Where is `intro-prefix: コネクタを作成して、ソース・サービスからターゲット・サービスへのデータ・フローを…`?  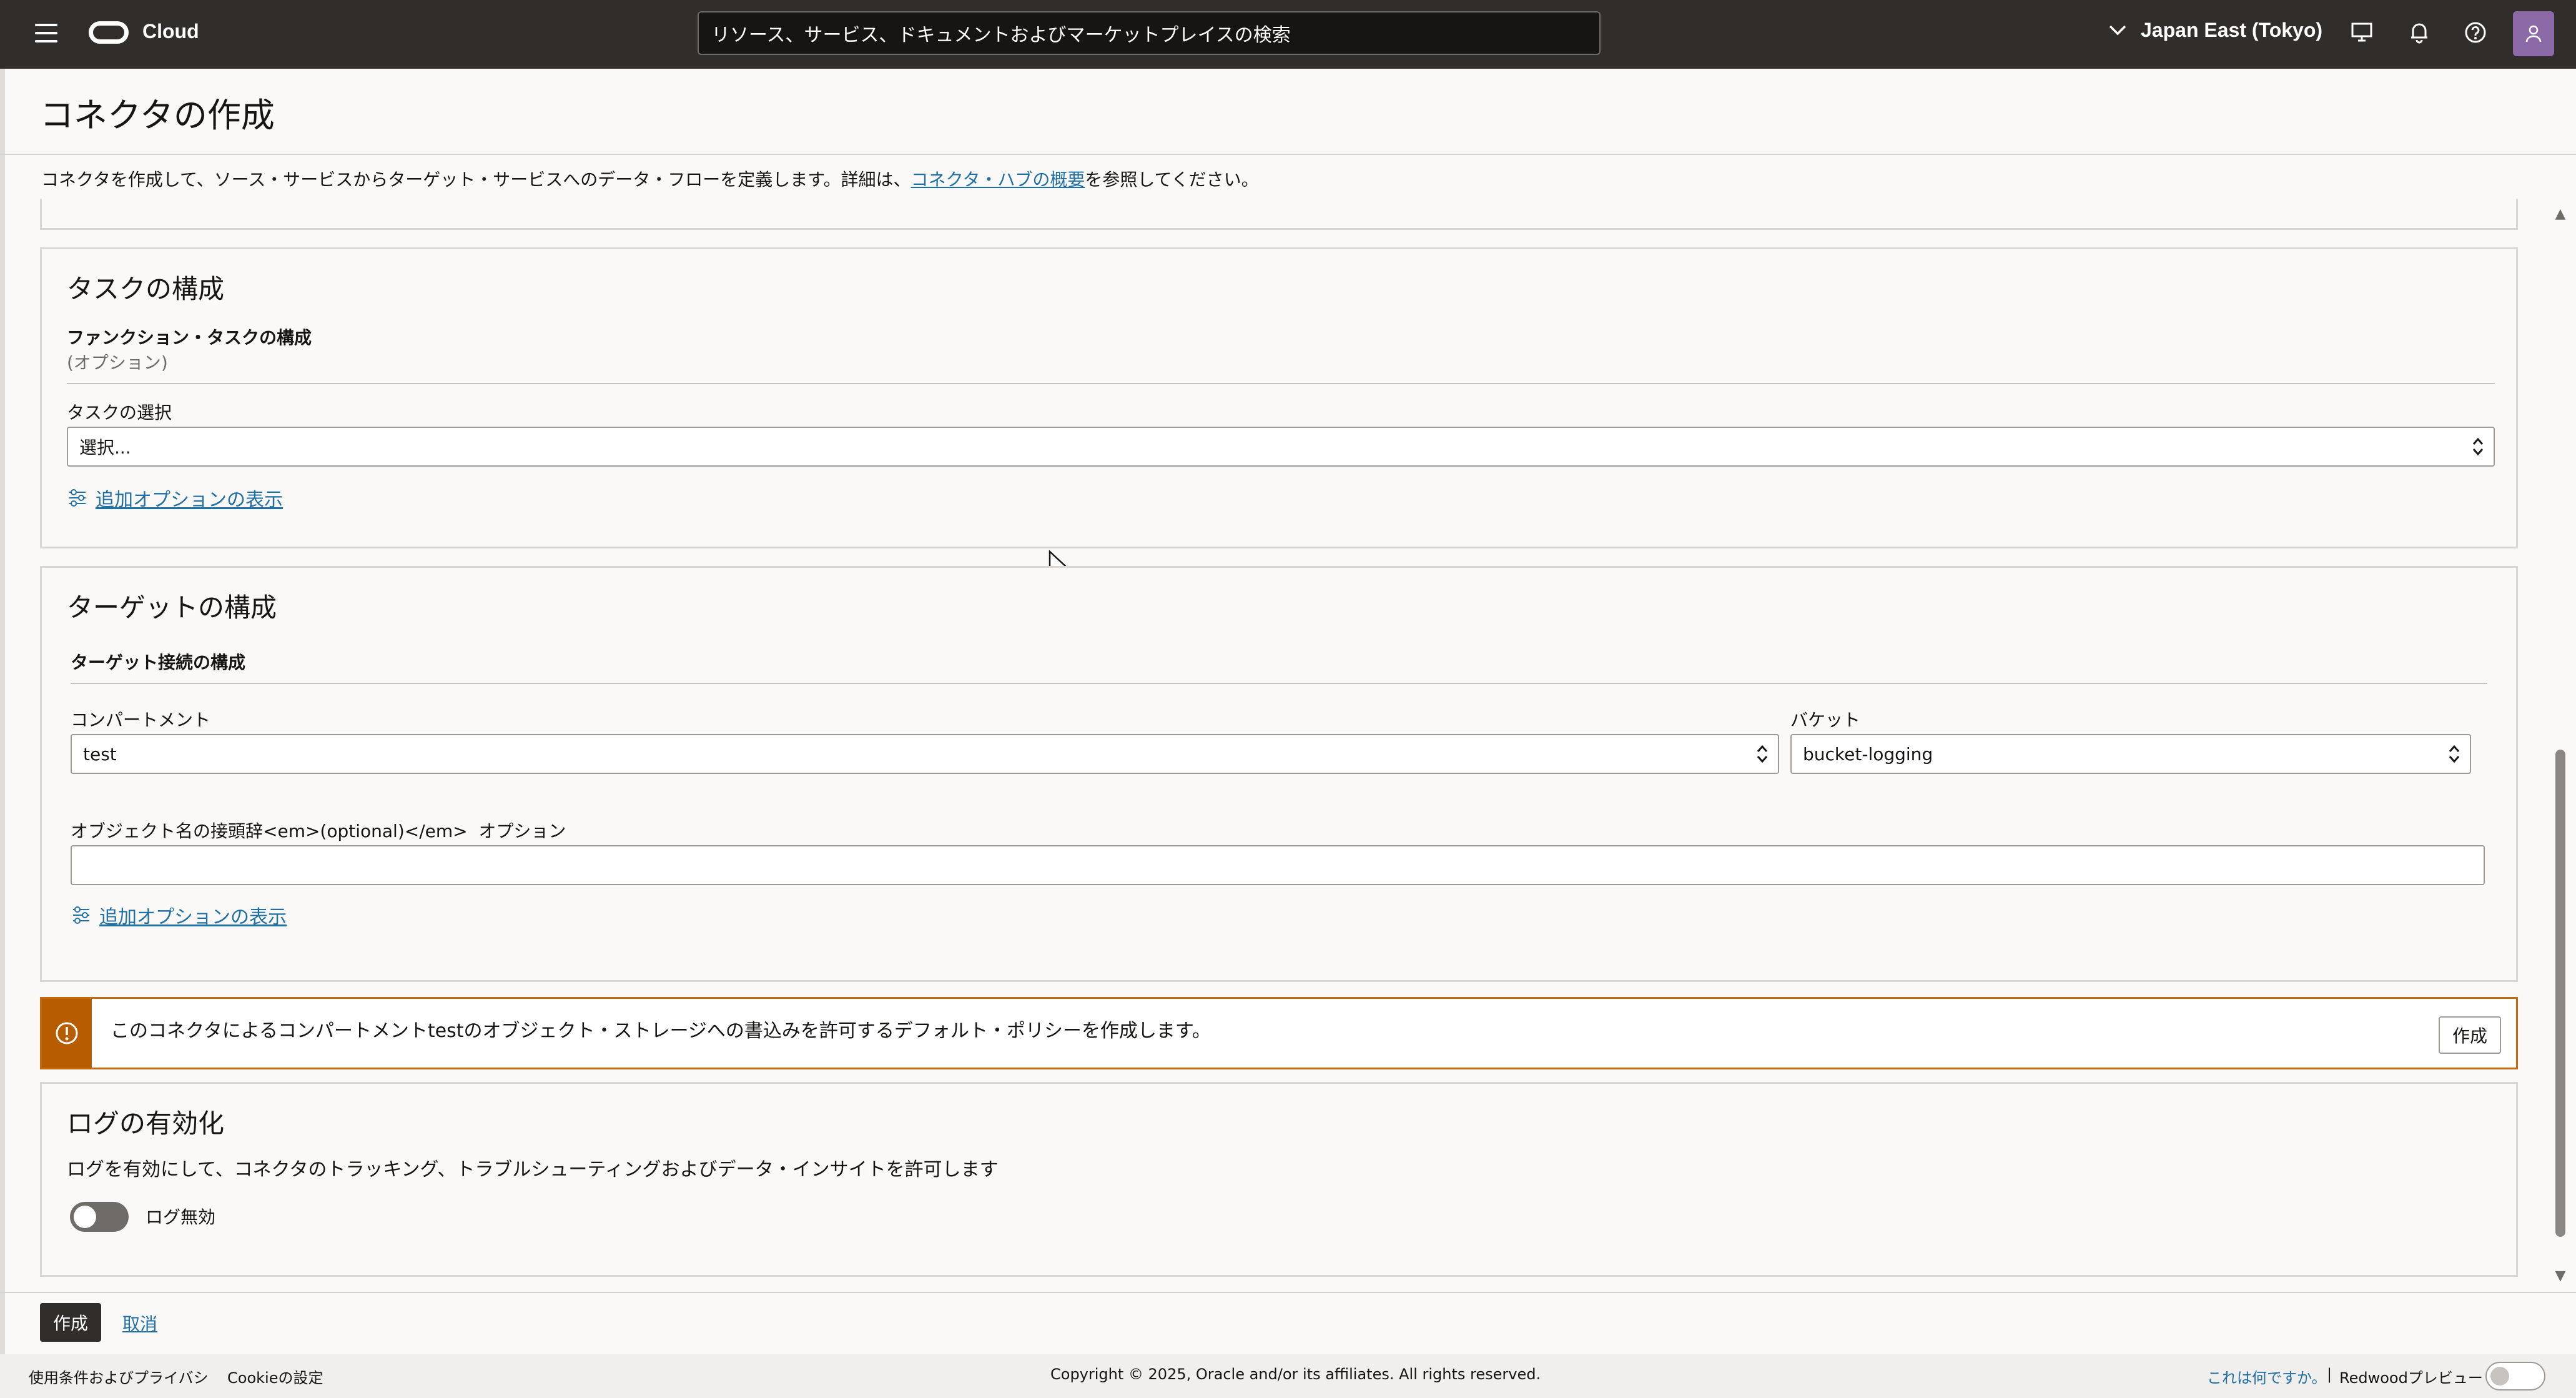
intro-prefix: コネクタを作成して、ソース・サービスからターゲット・サービスへのデータ・フローを… is located at coordinates (476, 179).